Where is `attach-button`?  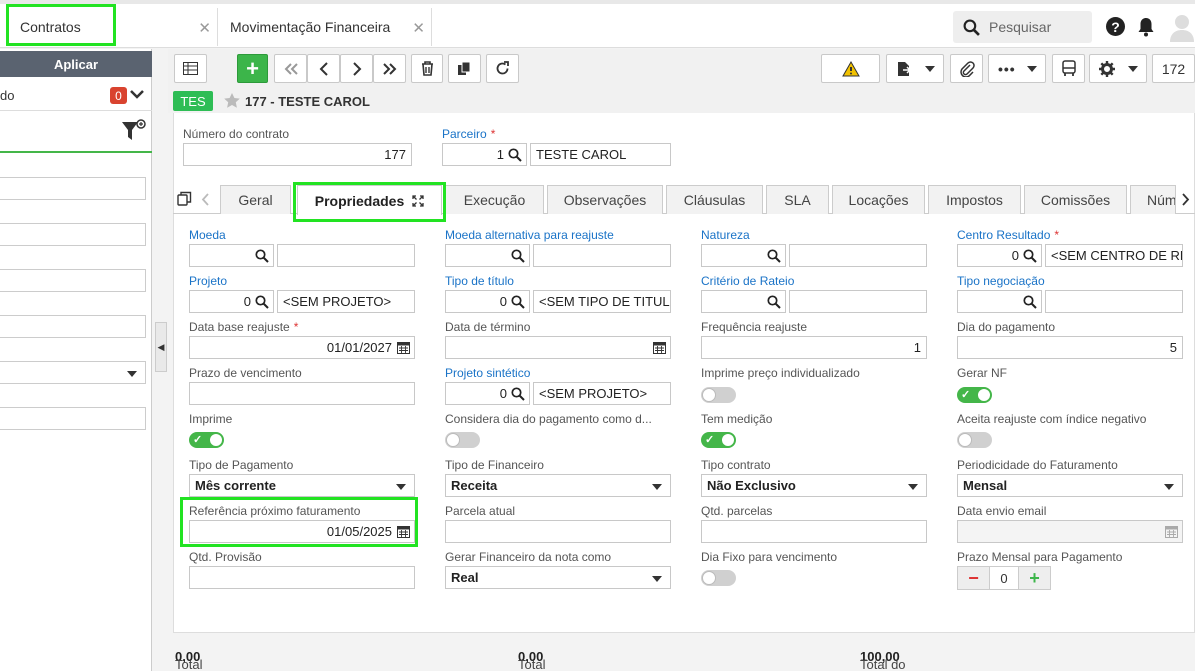
attach-button is located at coordinates (966, 68).